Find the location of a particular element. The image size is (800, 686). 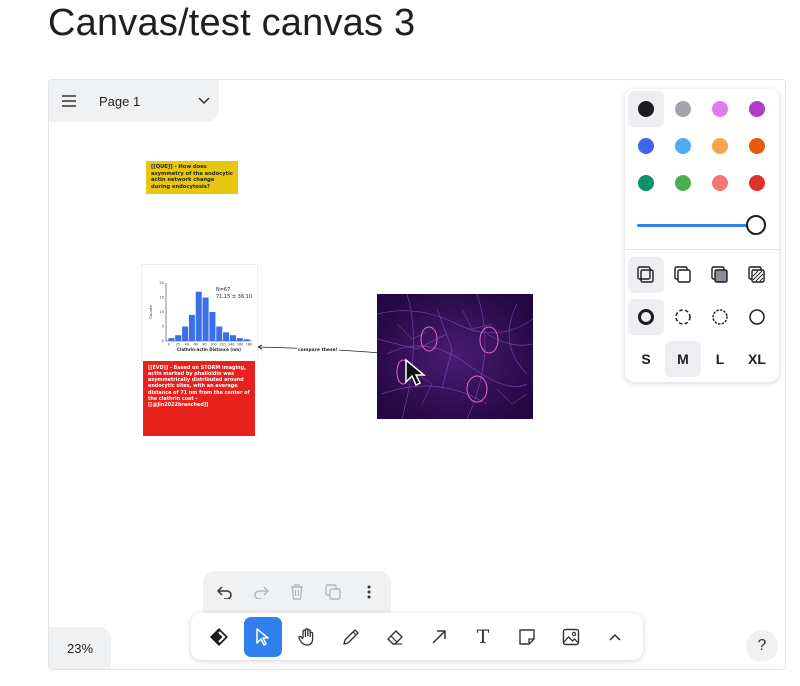

size-label: XL is located at coordinates (757, 359).